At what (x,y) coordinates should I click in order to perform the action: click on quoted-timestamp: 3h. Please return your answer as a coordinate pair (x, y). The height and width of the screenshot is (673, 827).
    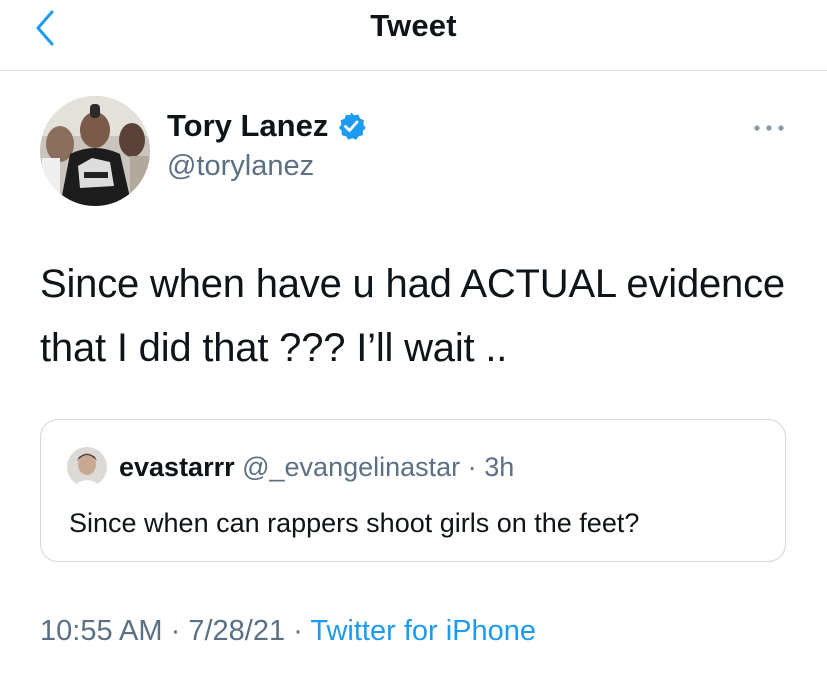
    Looking at the image, I should click on (499, 467).